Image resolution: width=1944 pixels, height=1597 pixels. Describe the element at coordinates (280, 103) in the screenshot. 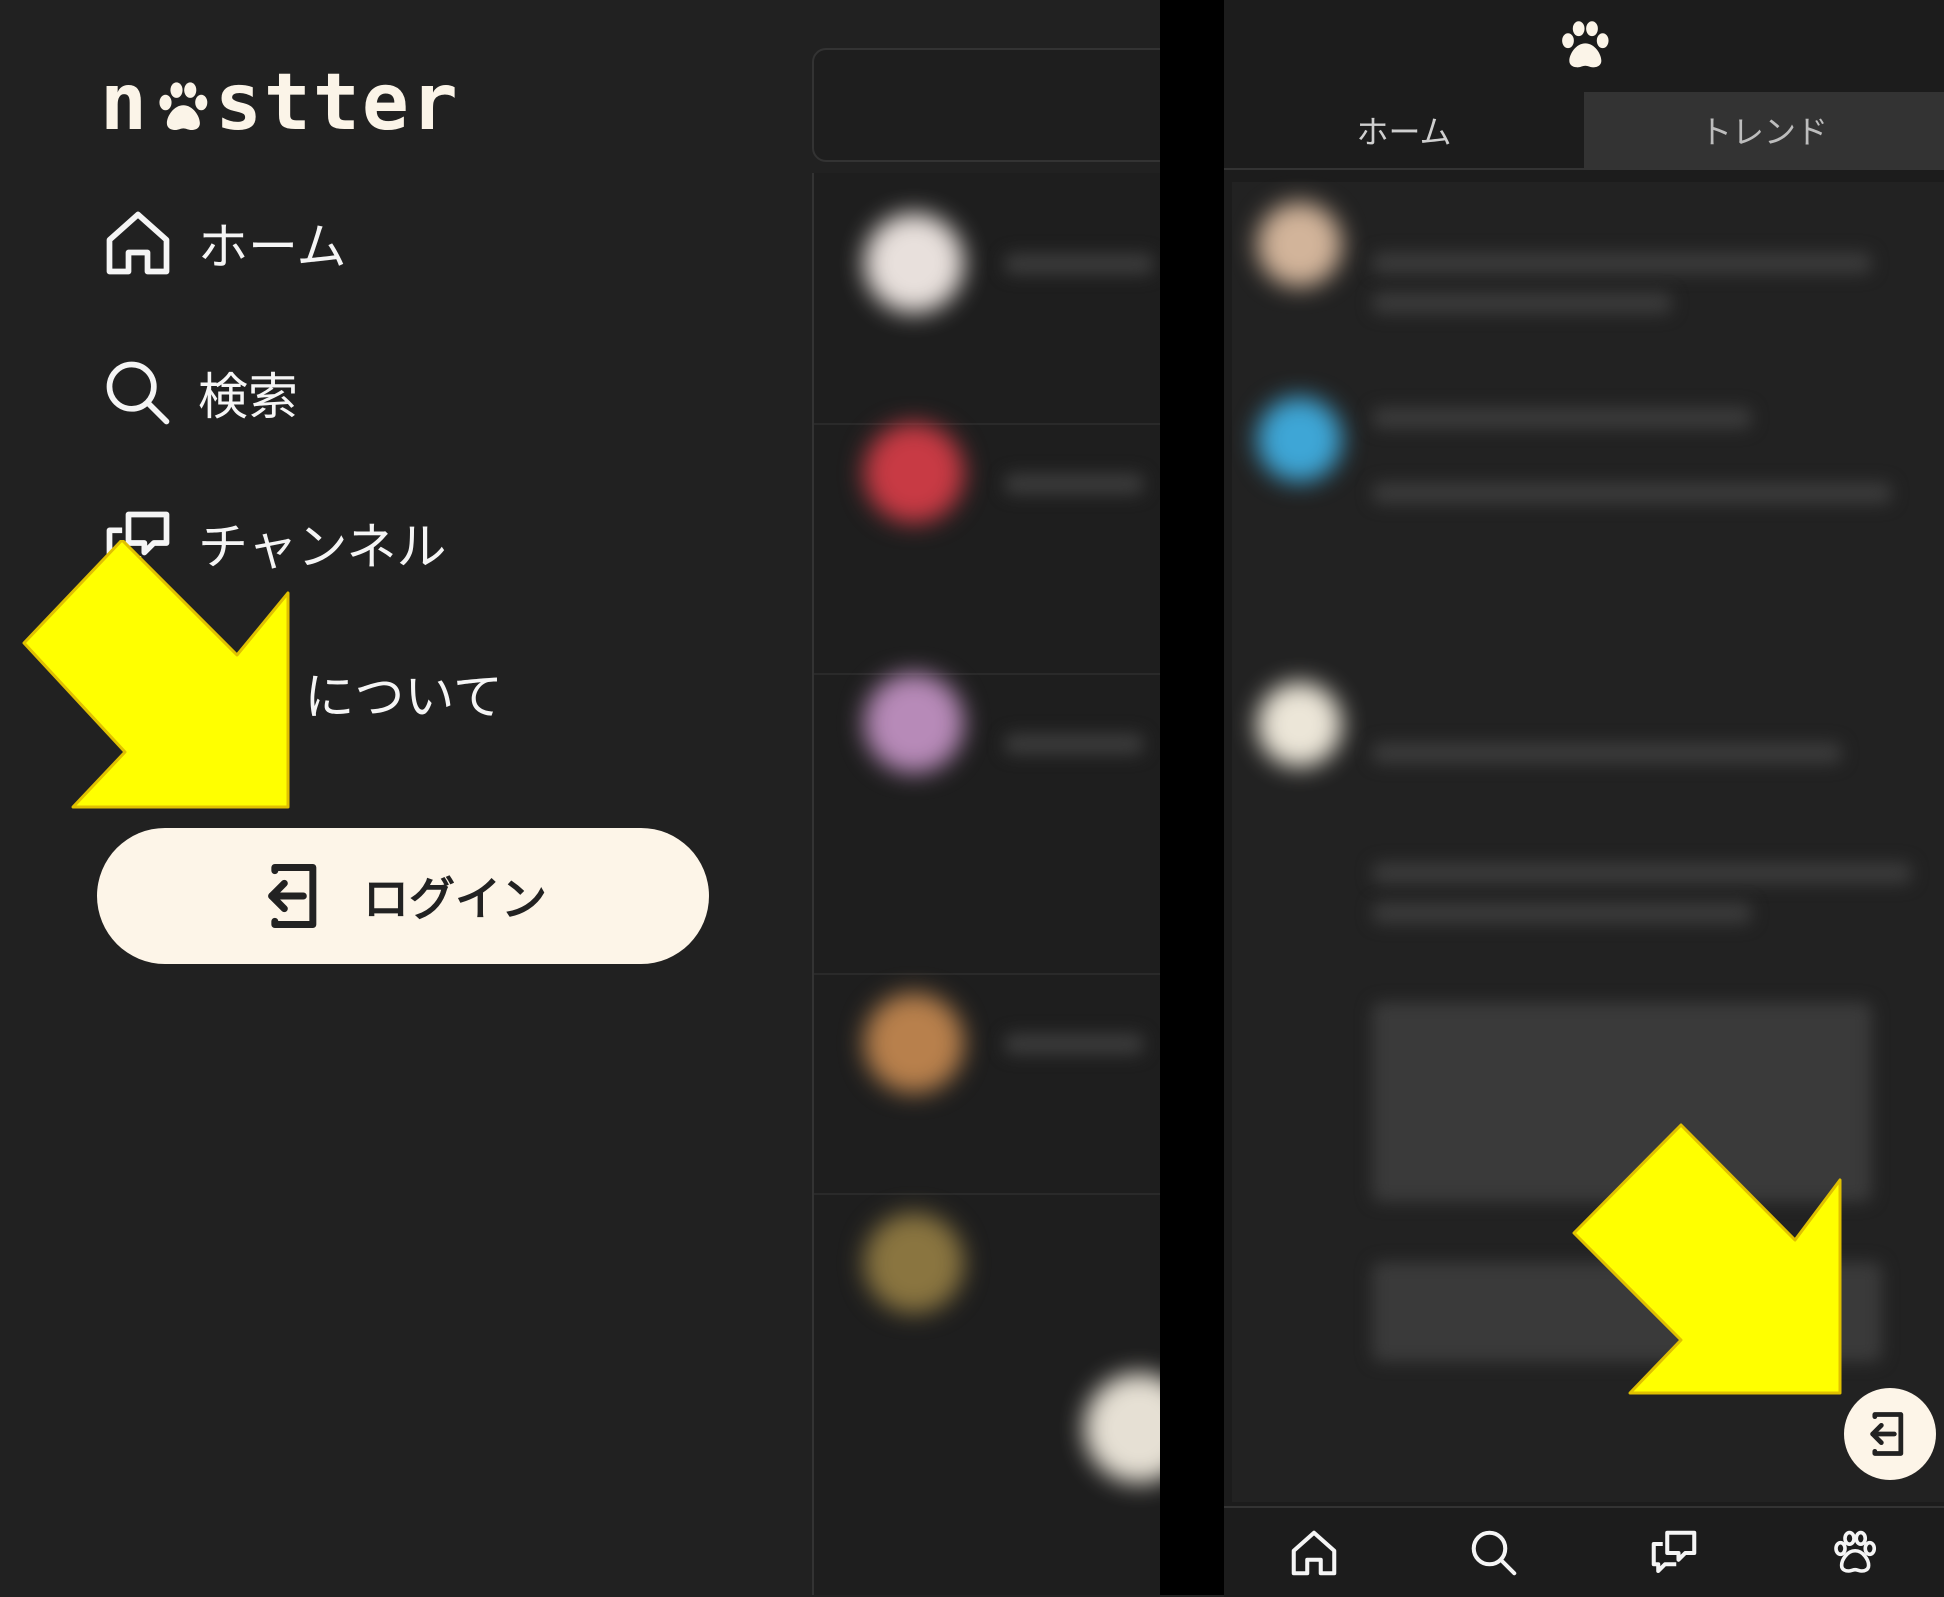

I see `nostter-logo: n stter` at that location.